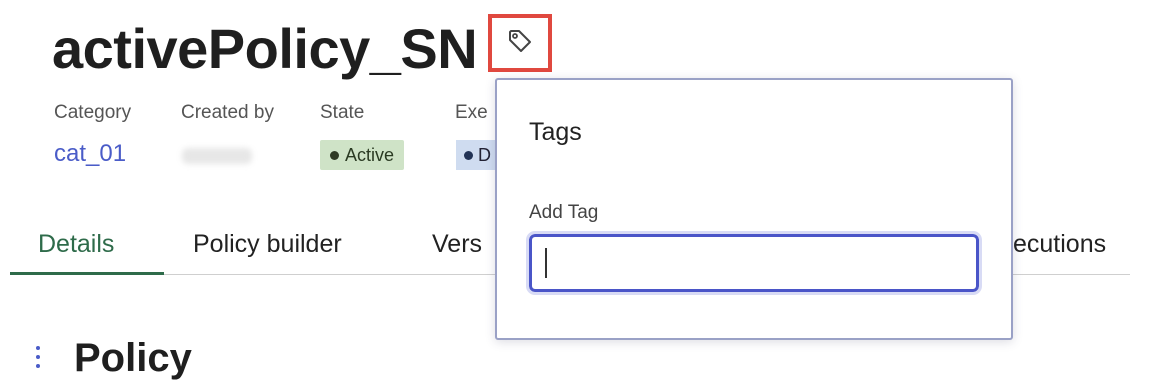 The image size is (1154, 387). I want to click on tag-button, so click(520, 43).